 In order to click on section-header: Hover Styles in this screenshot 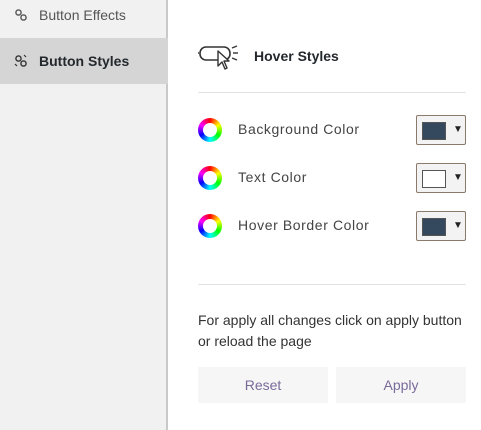, I will do `click(332, 56)`.